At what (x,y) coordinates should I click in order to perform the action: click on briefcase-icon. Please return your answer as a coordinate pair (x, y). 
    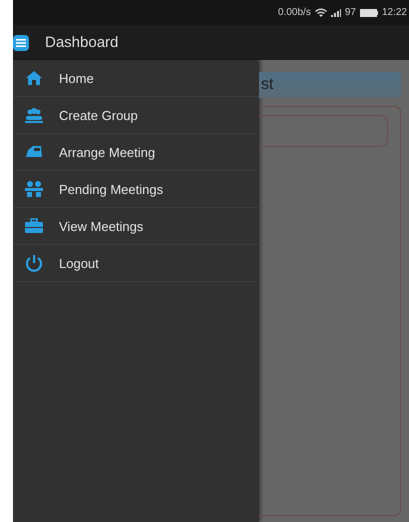
    Looking at the image, I should click on (34, 226).